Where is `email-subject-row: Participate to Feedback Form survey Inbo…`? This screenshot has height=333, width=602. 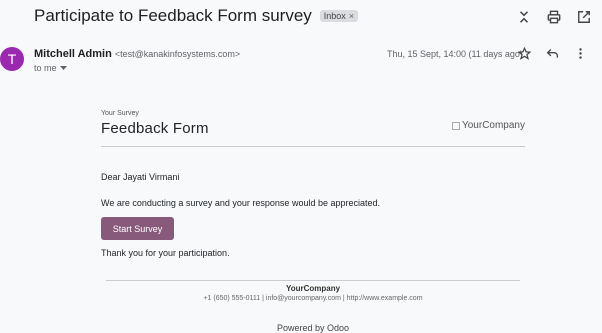 email-subject-row: Participate to Feedback Form survey Inbo… is located at coordinates (196, 16).